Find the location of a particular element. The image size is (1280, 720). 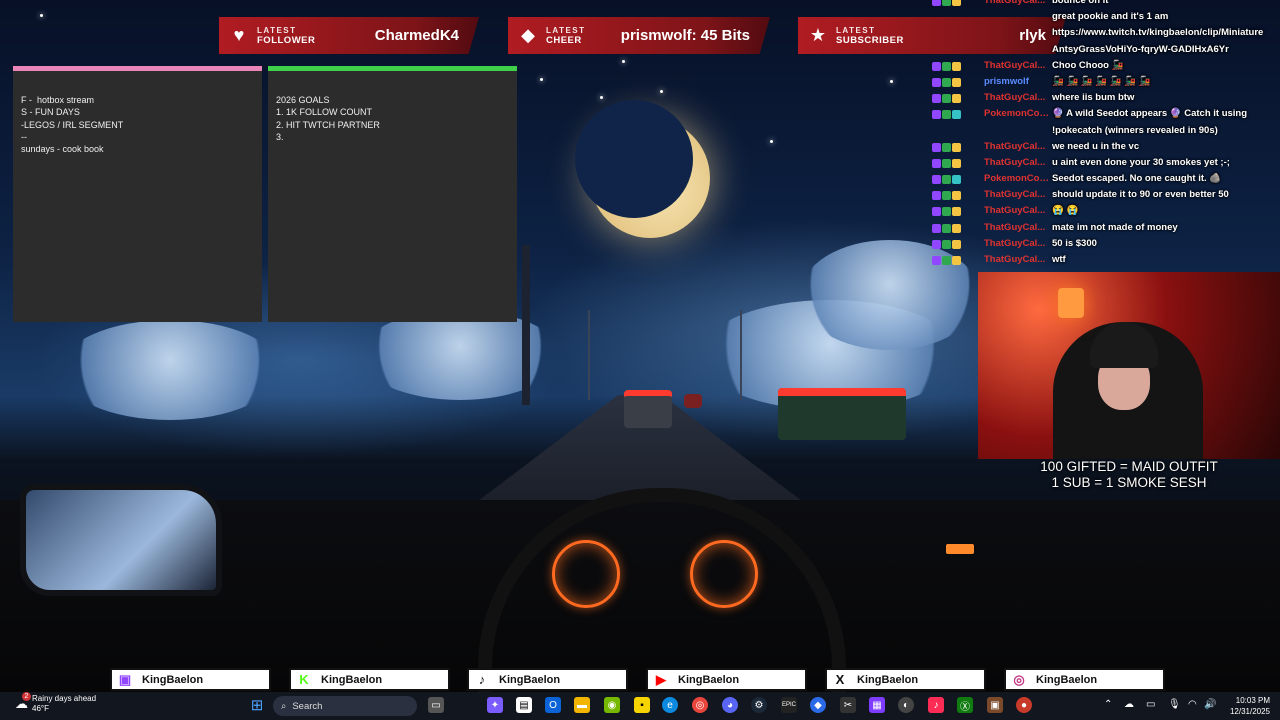

clock-date: 12/31/2025 is located at coordinates (1249, 711).